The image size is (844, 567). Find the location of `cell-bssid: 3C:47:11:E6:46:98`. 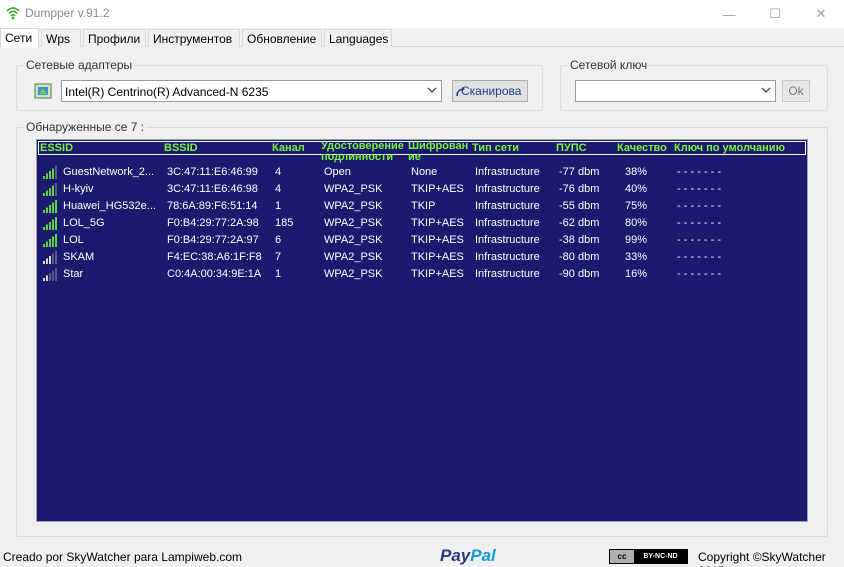

cell-bssid: 3C:47:11:E6:46:98 is located at coordinates (212, 189).